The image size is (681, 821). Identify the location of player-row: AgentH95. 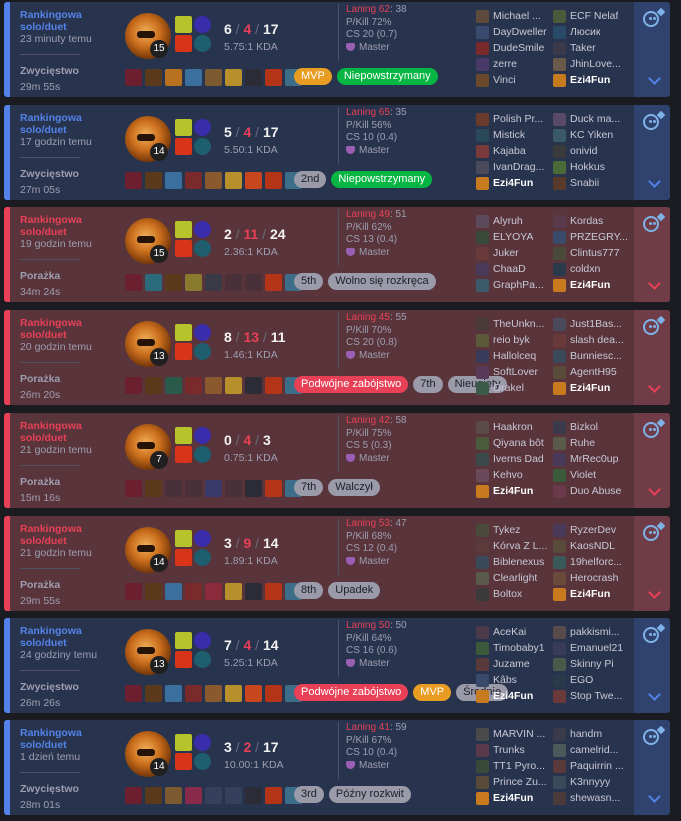
(592, 372).